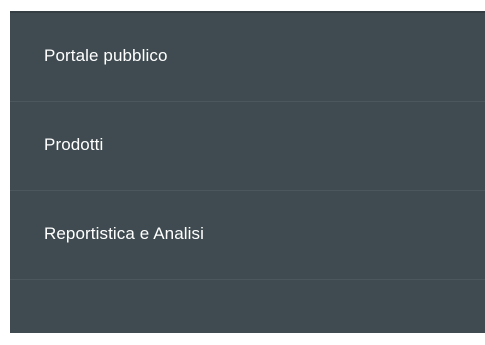 The image size is (485, 345). I want to click on menu-item-label: Portale pubblico, so click(106, 55).